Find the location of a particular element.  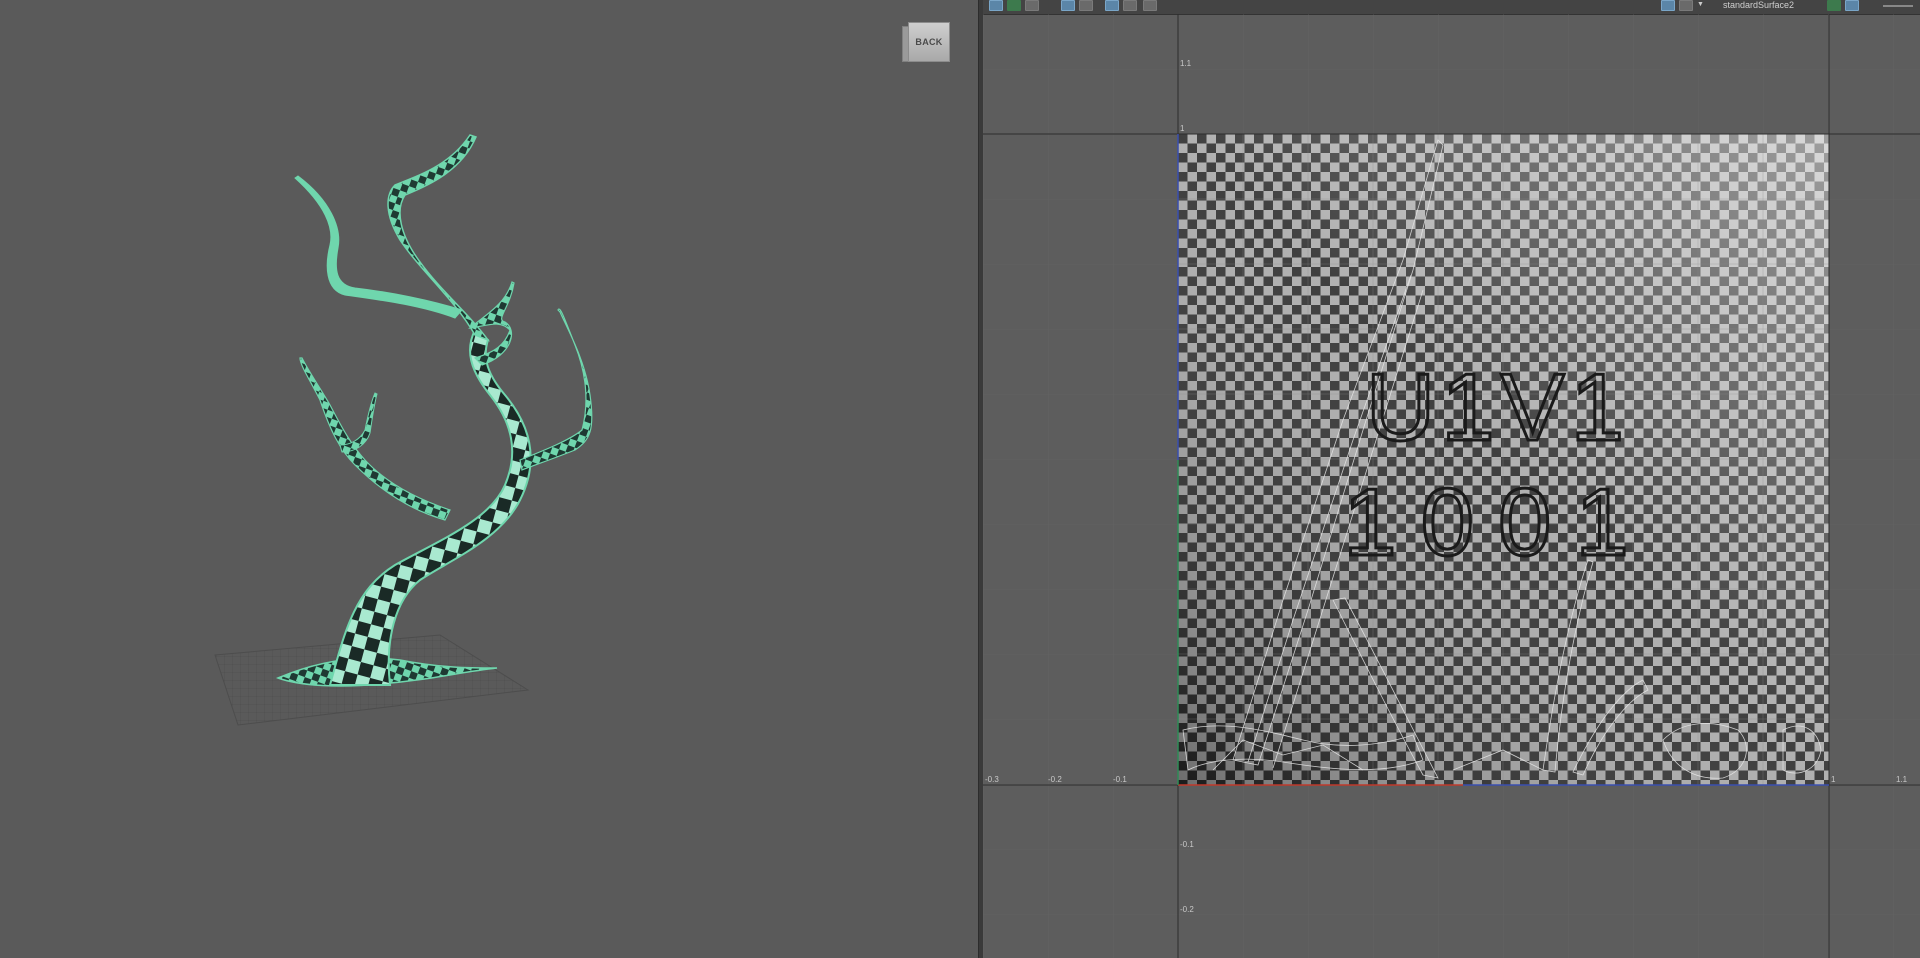

tree-branch-left-mid is located at coordinates (375, 439).